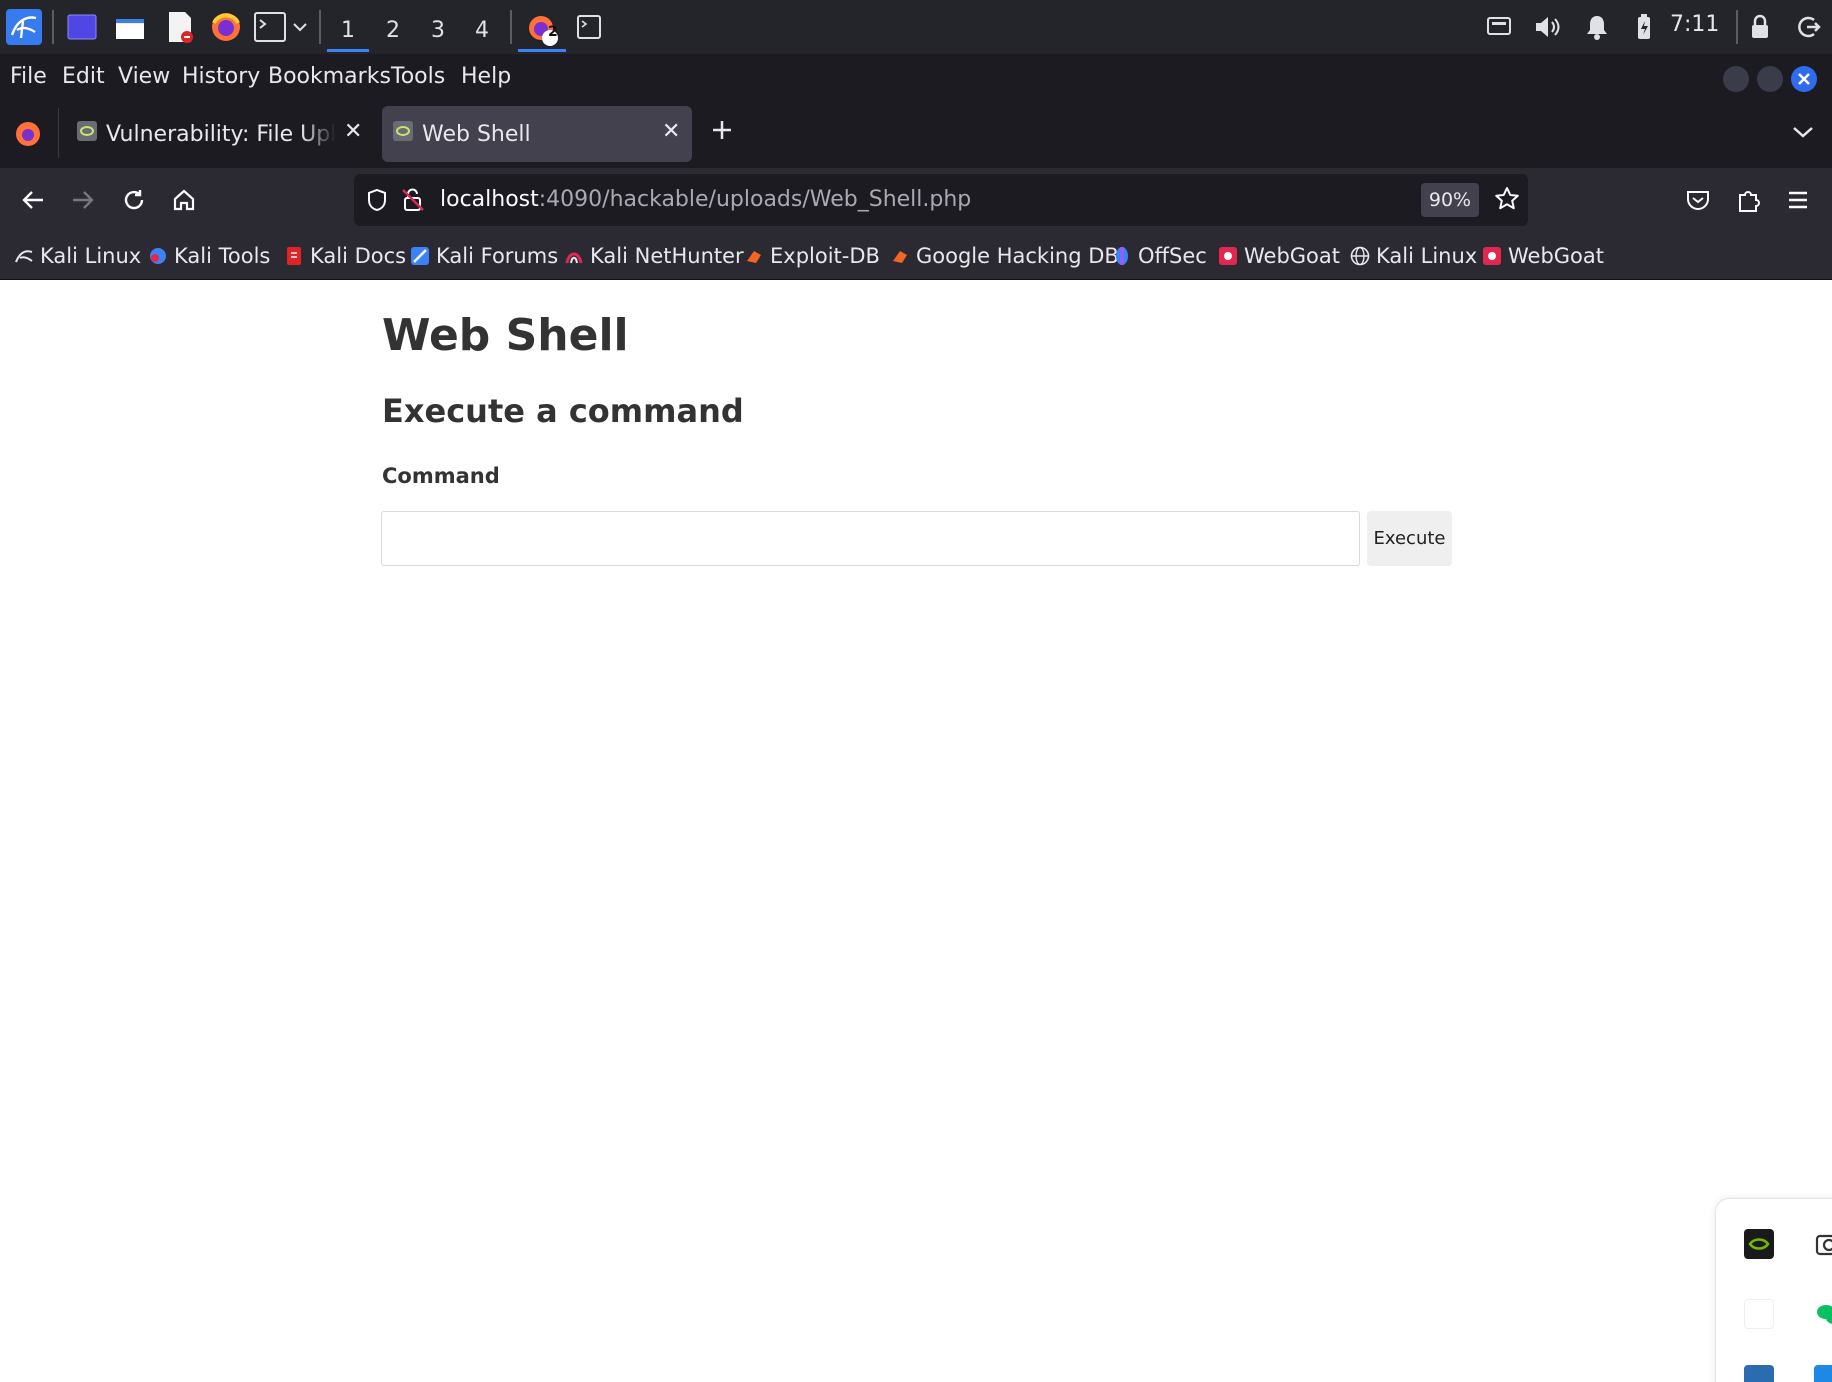  I want to click on kali-tools-icon, so click(158, 256).